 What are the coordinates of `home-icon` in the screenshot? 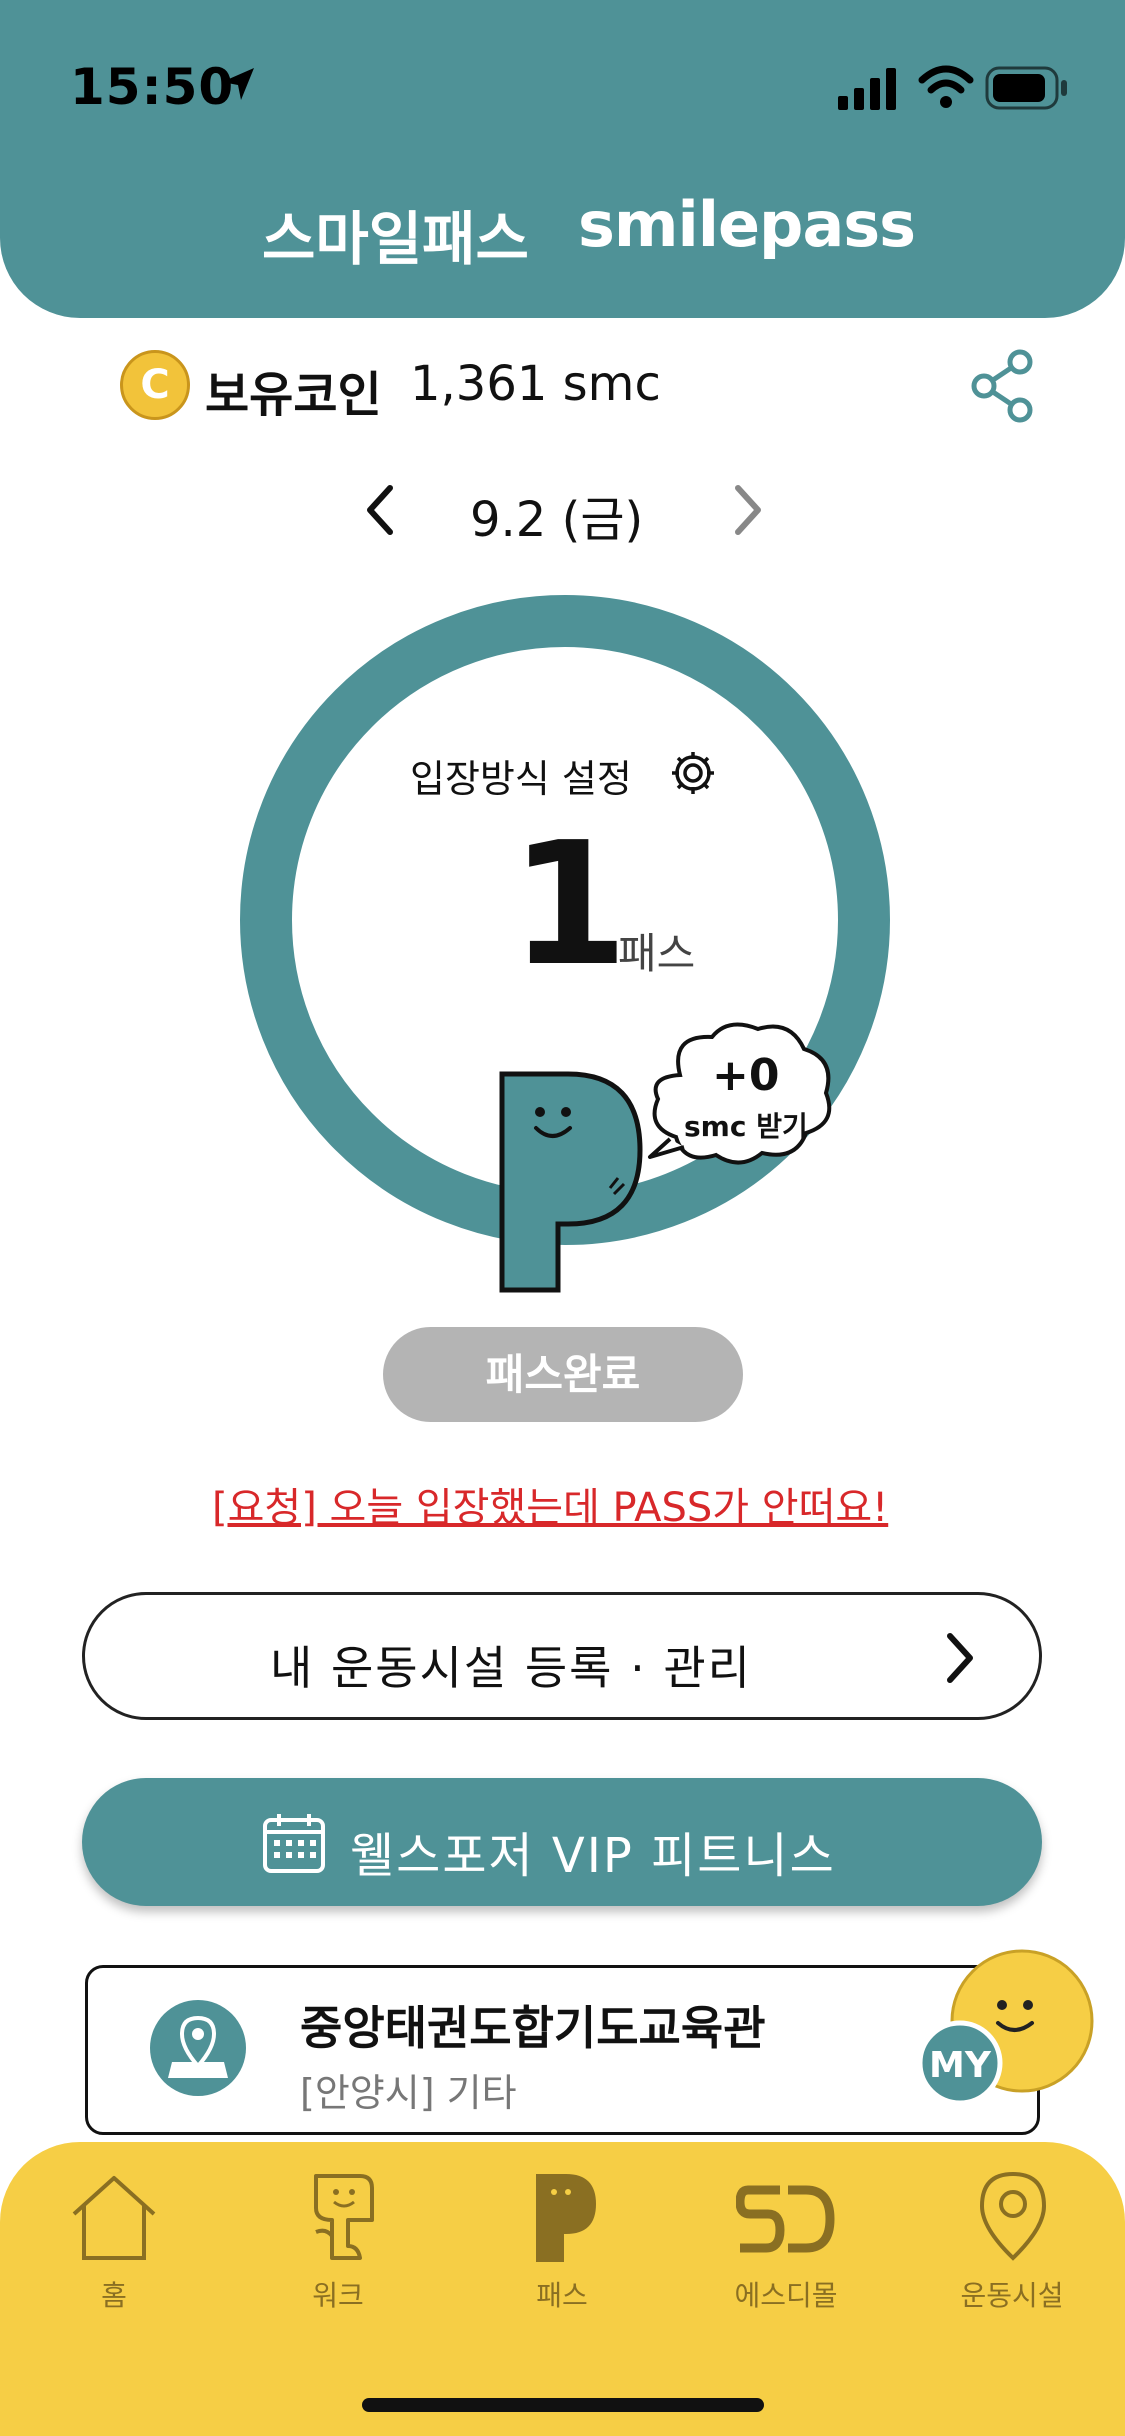 It's located at (114, 2218).